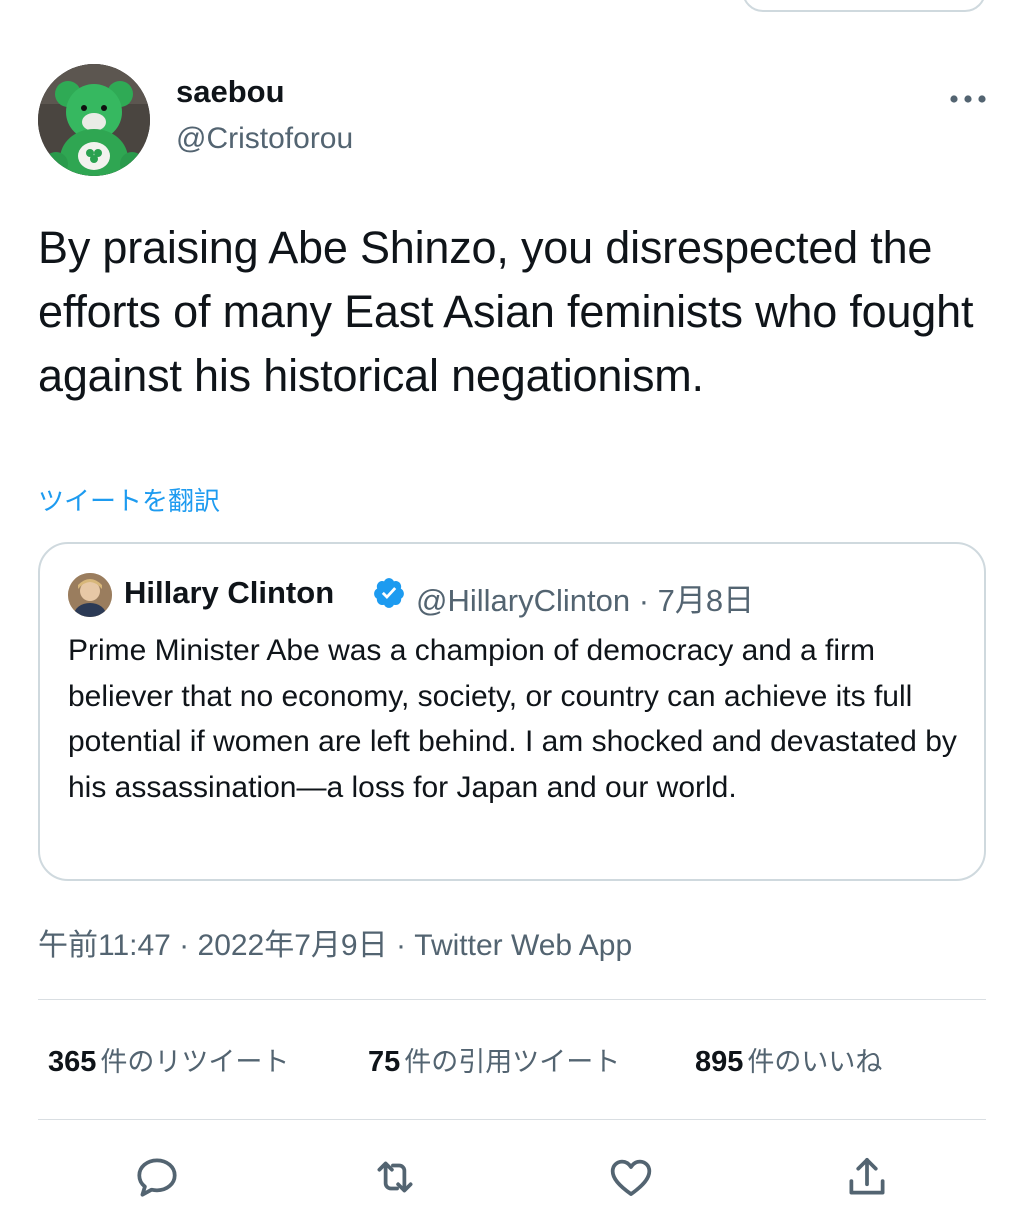 This screenshot has width=1025, height=1207. What do you see at coordinates (229, 592) in the screenshot?
I see `quoted-author-name: Hillary Clinton` at bounding box center [229, 592].